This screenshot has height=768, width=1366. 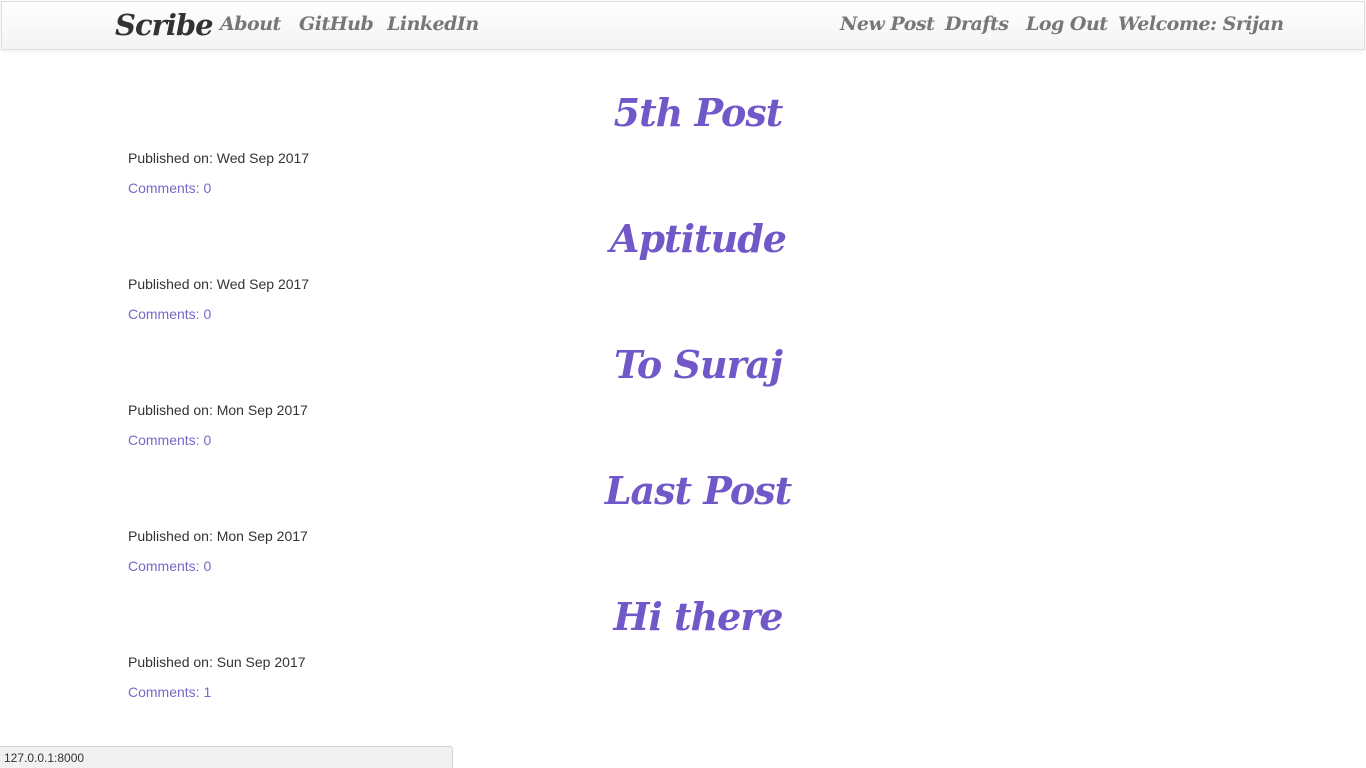 I want to click on nav-link-linkedin: LinkedIn, so click(x=433, y=24).